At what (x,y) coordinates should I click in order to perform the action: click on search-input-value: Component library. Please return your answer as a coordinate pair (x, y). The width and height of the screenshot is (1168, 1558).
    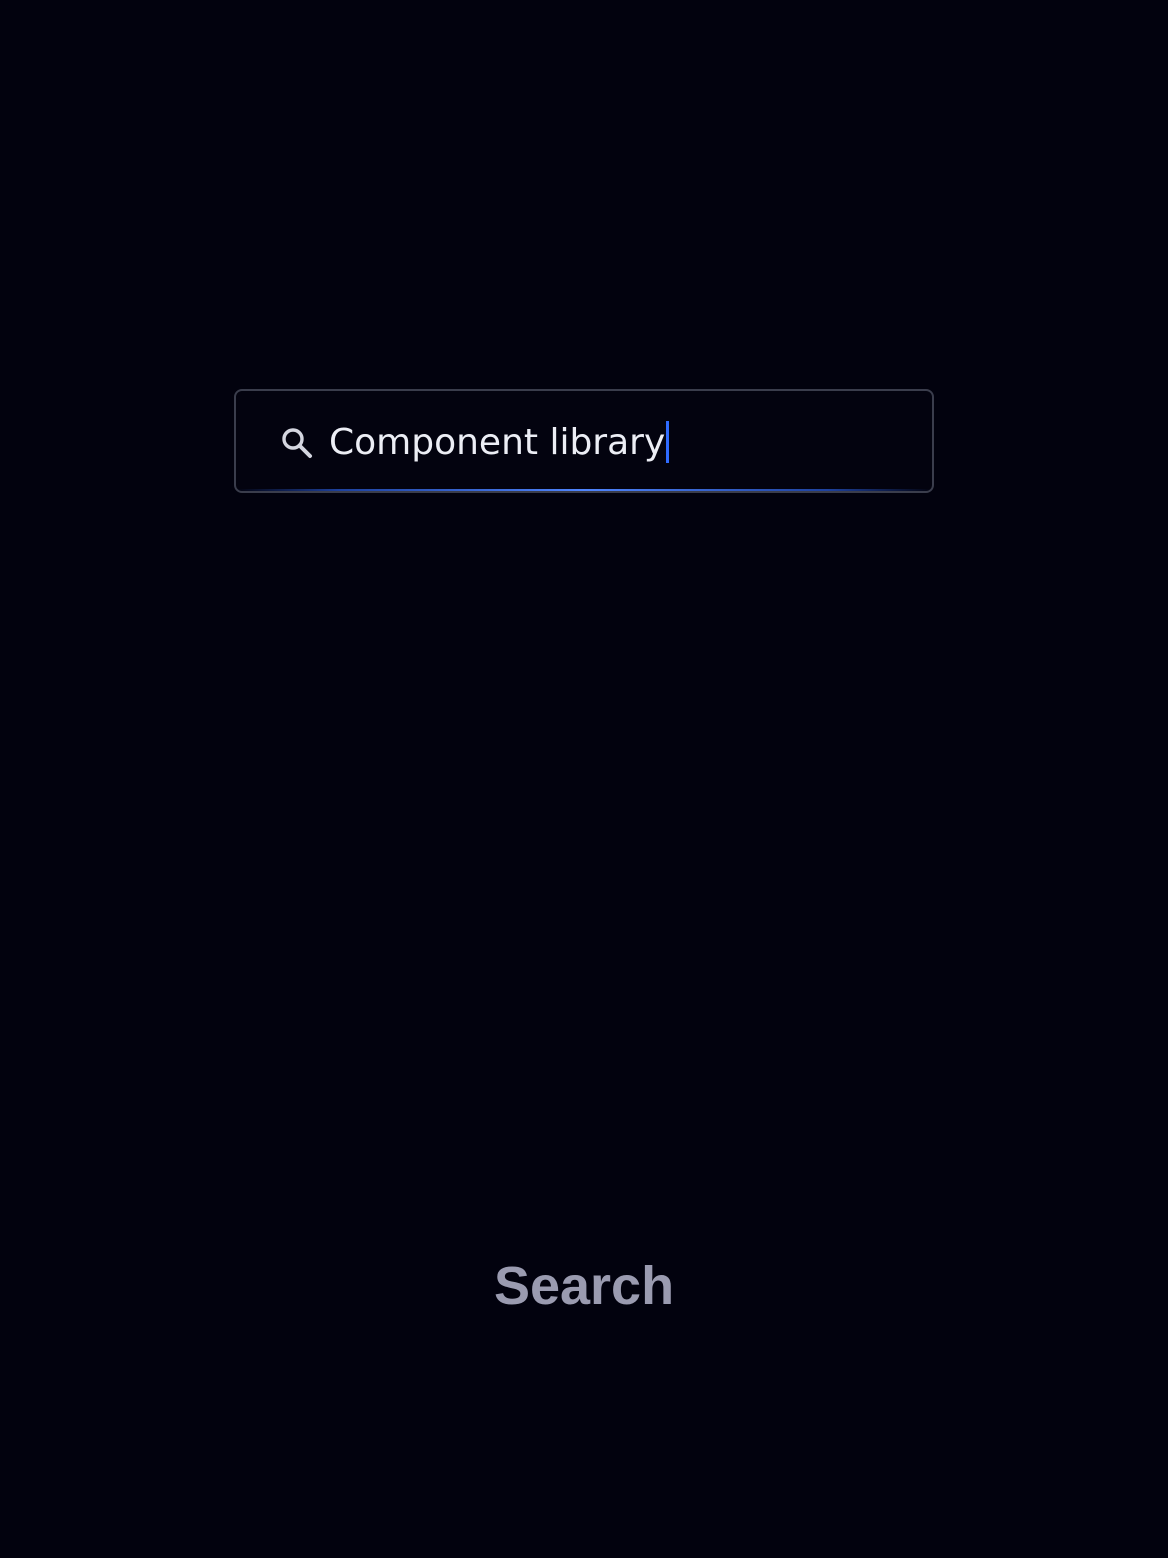
    Looking at the image, I should click on (497, 442).